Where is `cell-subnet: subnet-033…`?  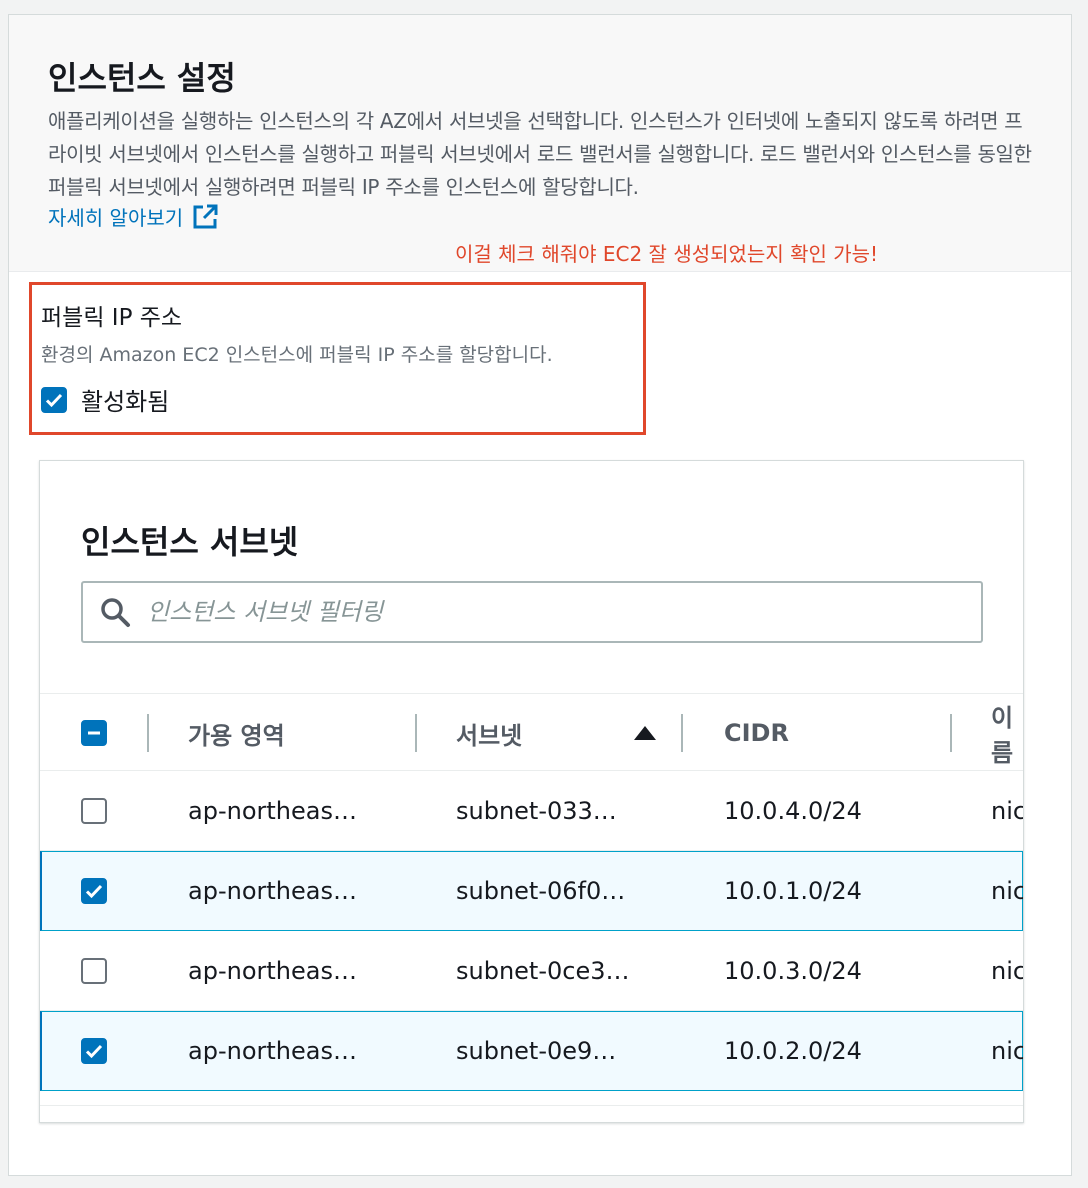 cell-subnet: subnet-033… is located at coordinates (536, 810).